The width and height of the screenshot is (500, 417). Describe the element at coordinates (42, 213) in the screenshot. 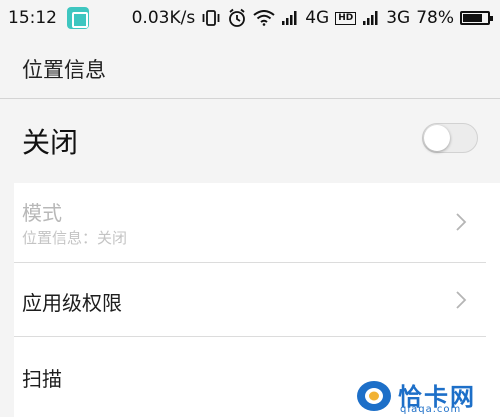

I see `mode-title: 模式` at that location.